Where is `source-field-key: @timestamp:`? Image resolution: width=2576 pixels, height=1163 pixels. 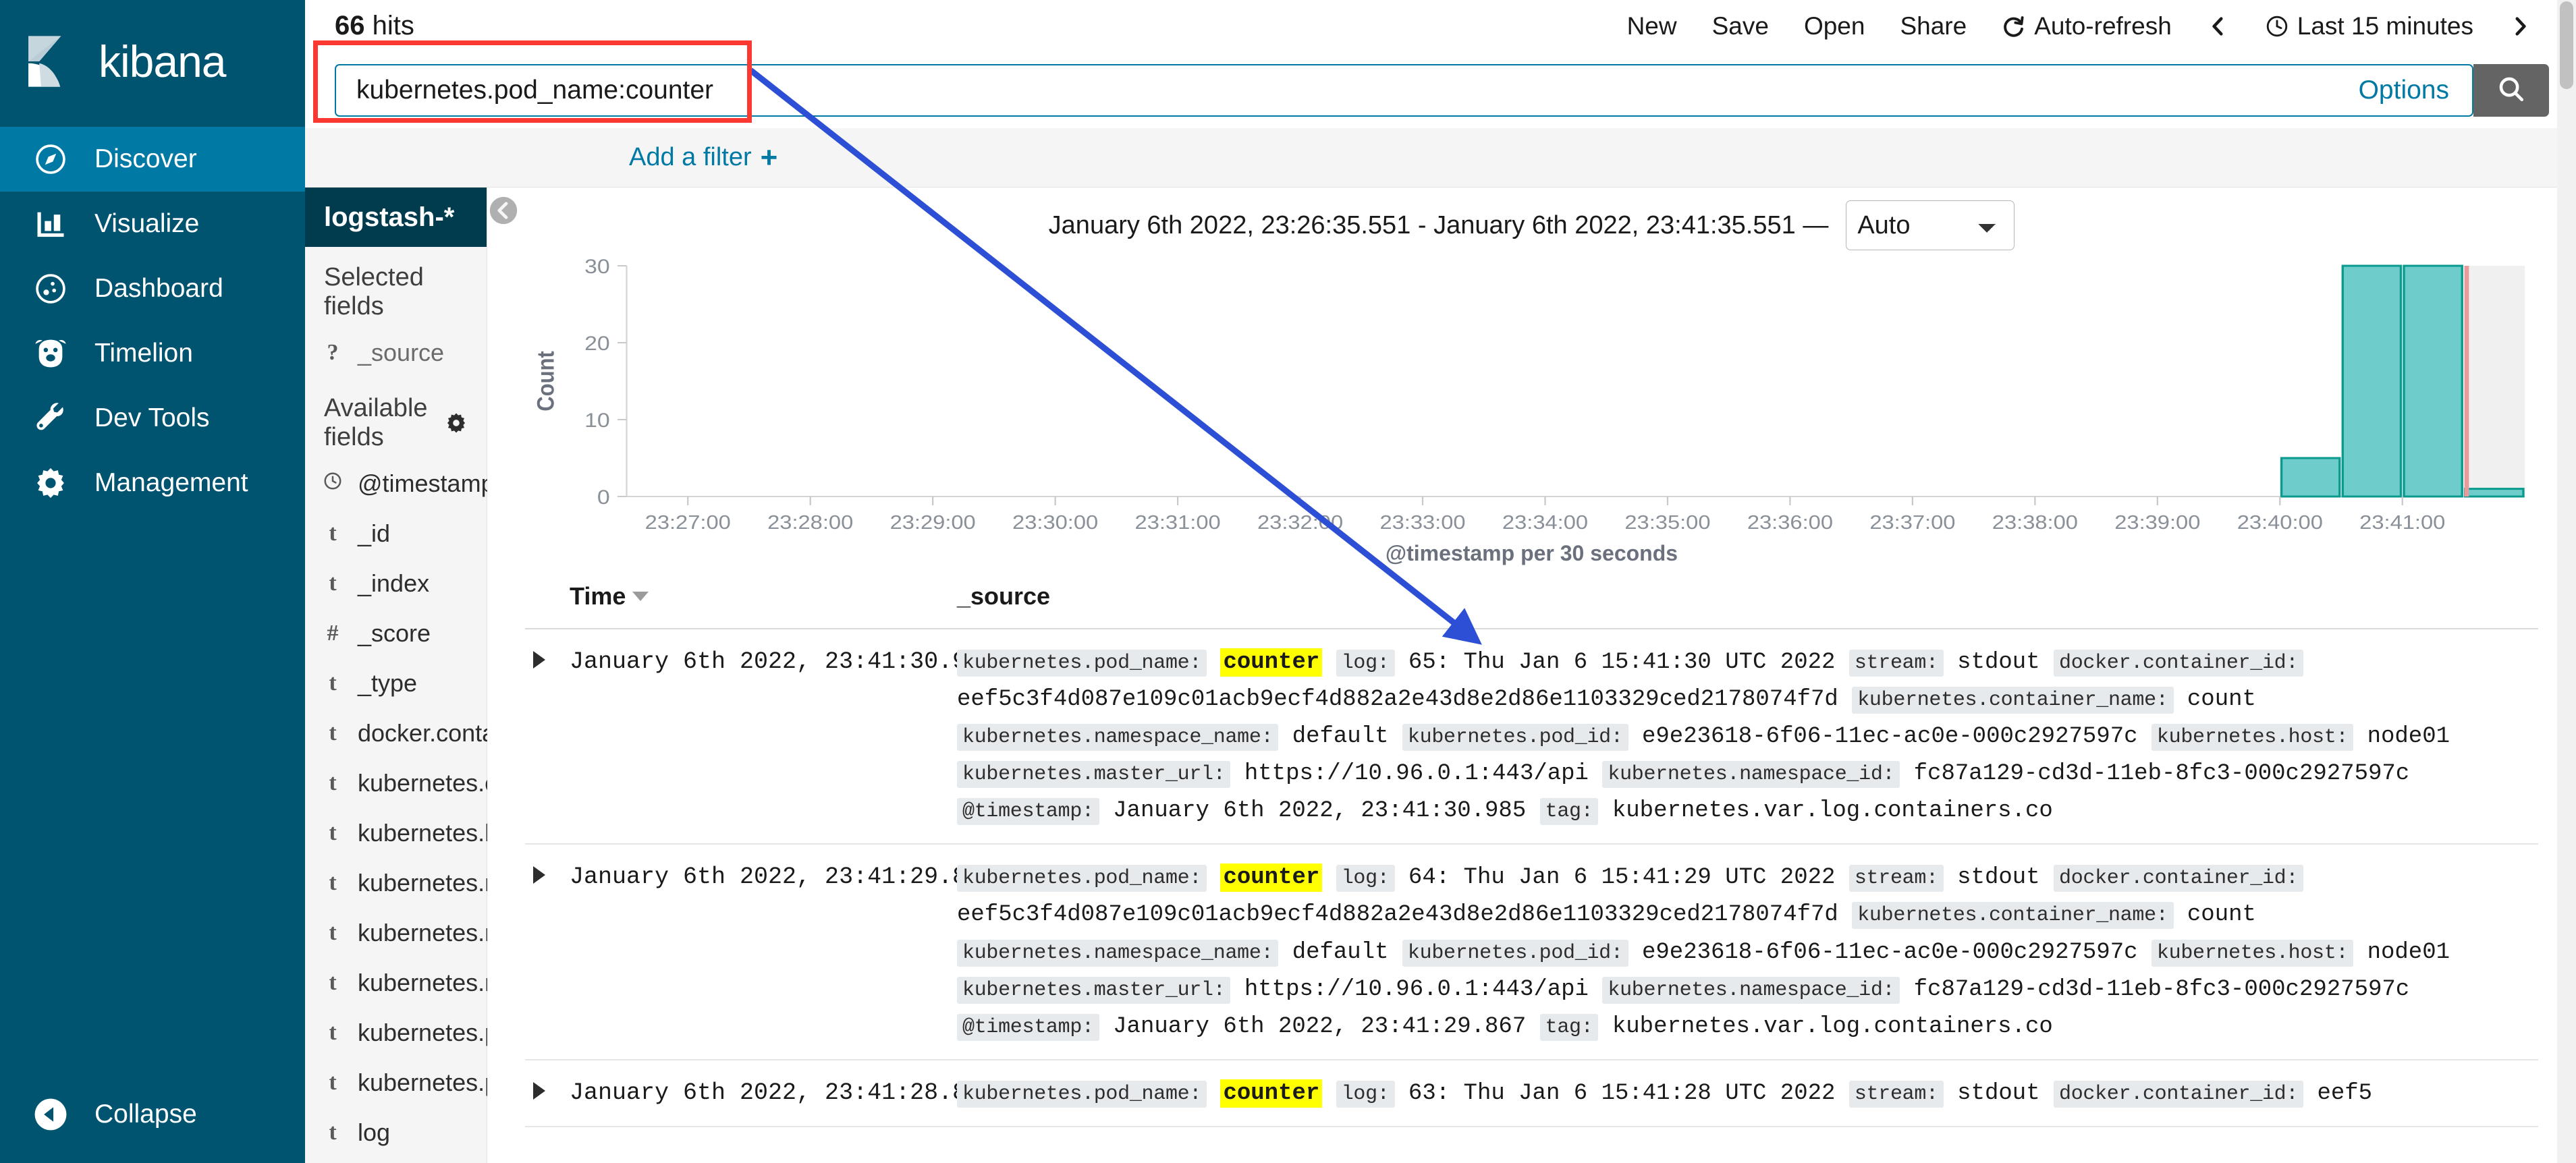
source-field-key: @timestamp: is located at coordinates (1028, 1027).